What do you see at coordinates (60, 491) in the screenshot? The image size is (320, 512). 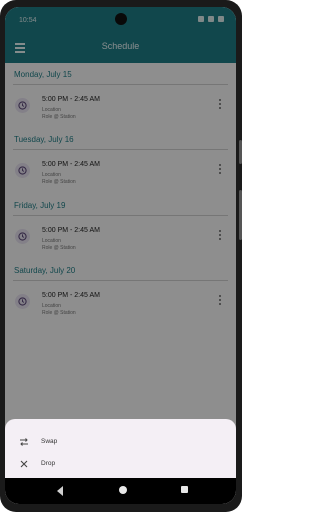 I see `back-icon` at bounding box center [60, 491].